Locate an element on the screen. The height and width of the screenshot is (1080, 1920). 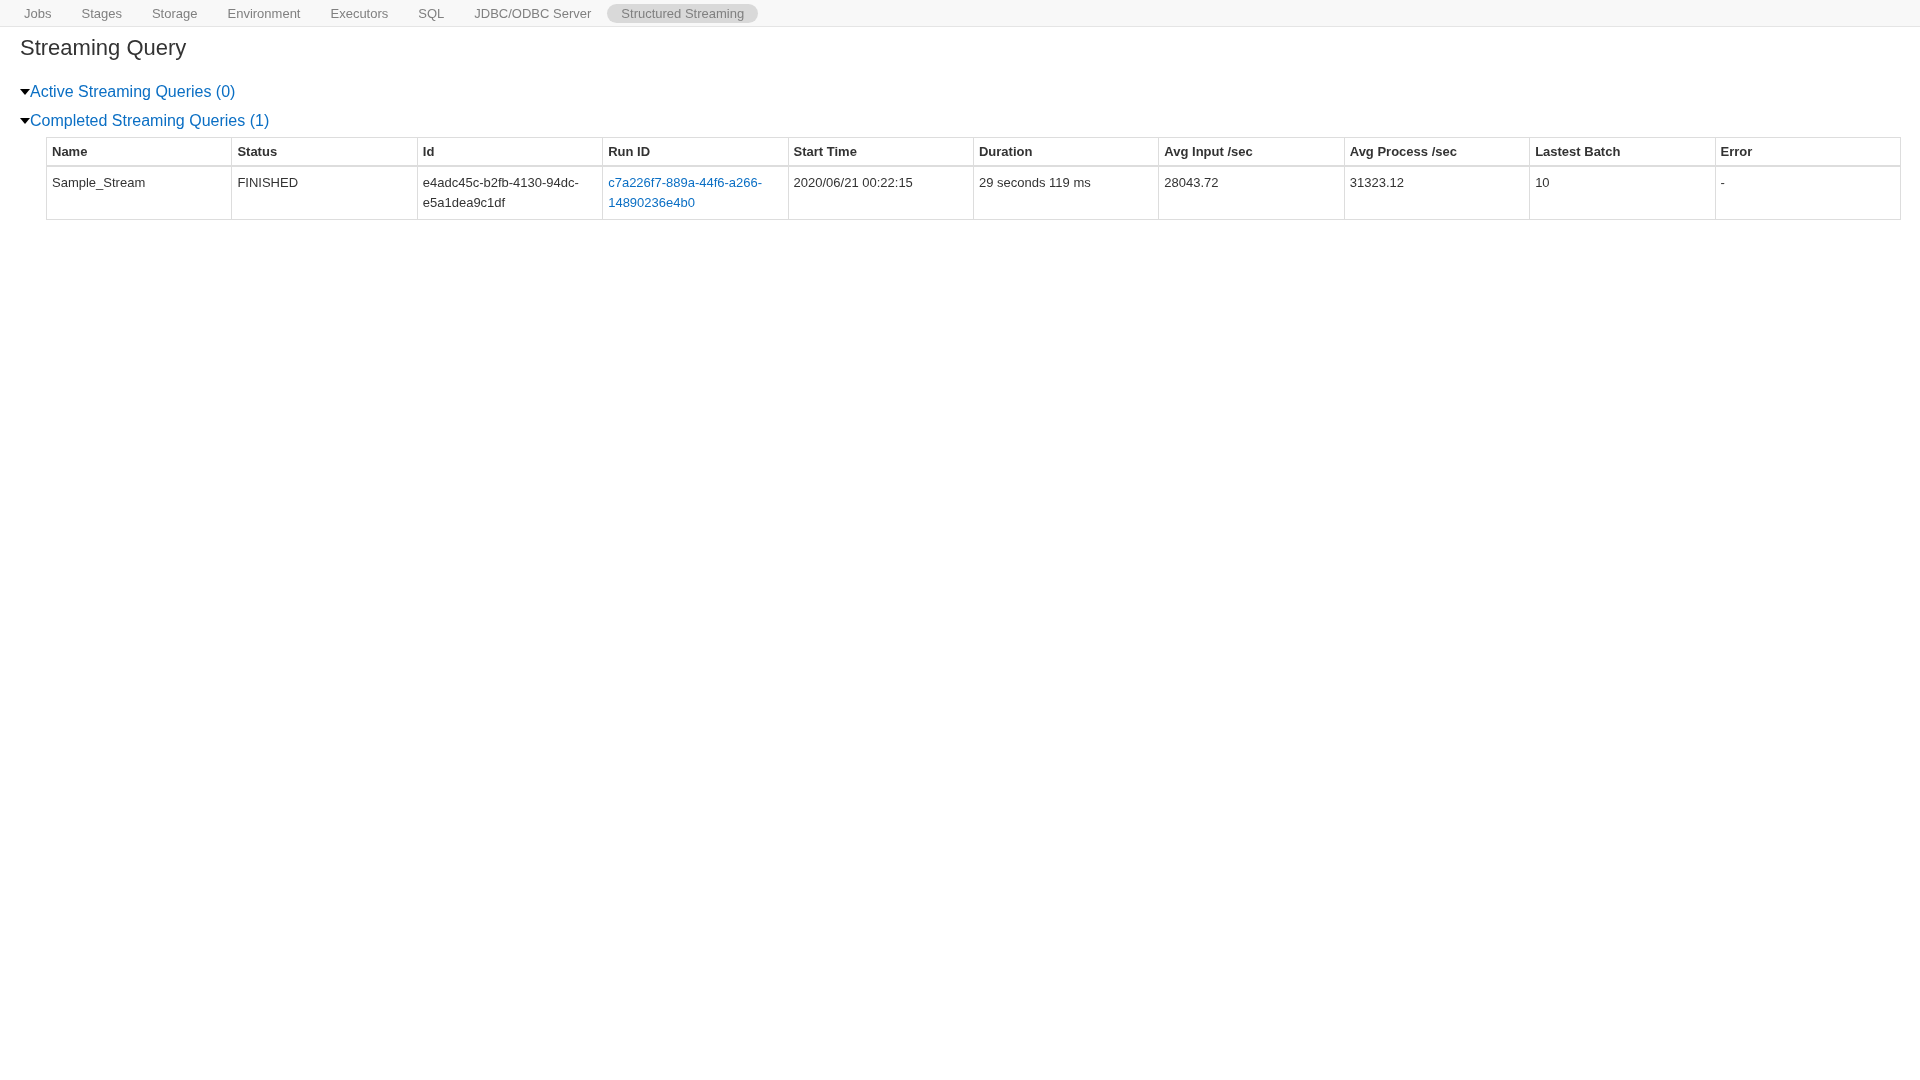
cell-text: 31323.12 is located at coordinates (1376, 182).